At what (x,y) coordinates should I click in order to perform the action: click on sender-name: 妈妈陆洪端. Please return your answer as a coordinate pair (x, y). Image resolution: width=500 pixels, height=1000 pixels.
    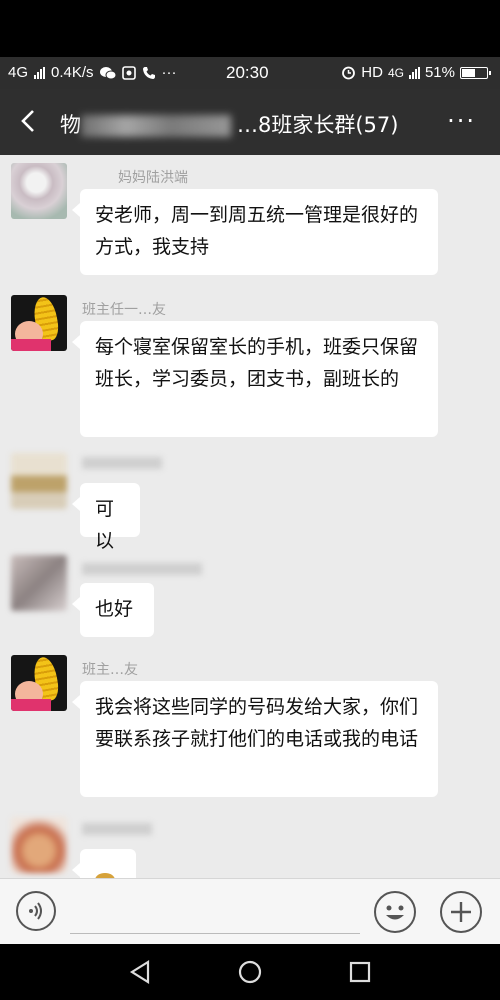
    Looking at the image, I should click on (153, 178).